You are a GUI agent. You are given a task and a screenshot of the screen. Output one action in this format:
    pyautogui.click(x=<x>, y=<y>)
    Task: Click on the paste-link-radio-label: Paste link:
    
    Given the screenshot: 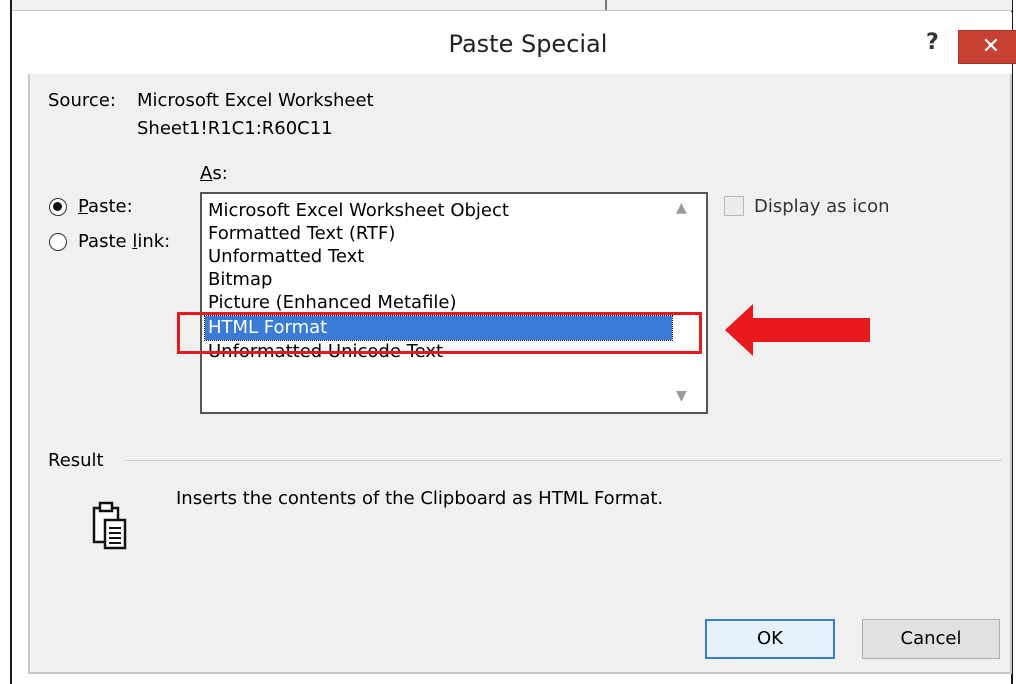 What is the action you would take?
    pyautogui.click(x=124, y=241)
    